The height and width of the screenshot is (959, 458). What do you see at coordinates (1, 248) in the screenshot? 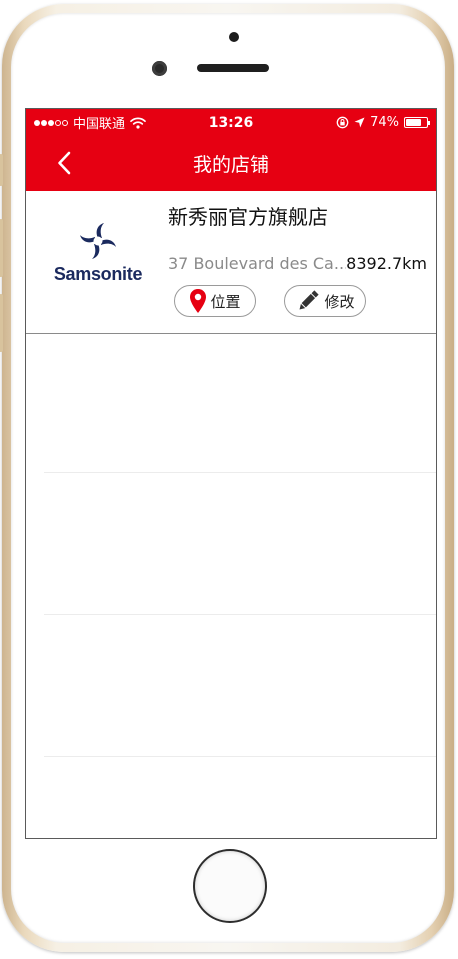
I see `volume-up-button` at bounding box center [1, 248].